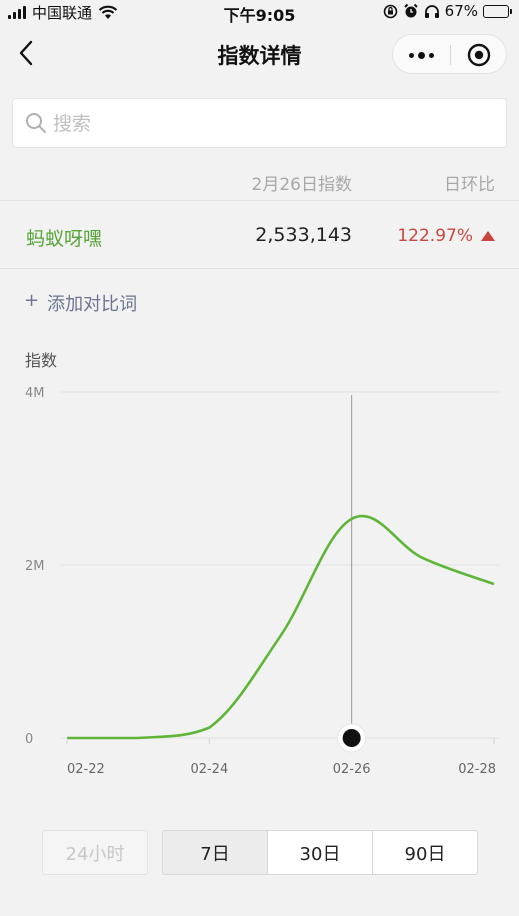  I want to click on add-compare-button: + 添加对比词, so click(80, 303).